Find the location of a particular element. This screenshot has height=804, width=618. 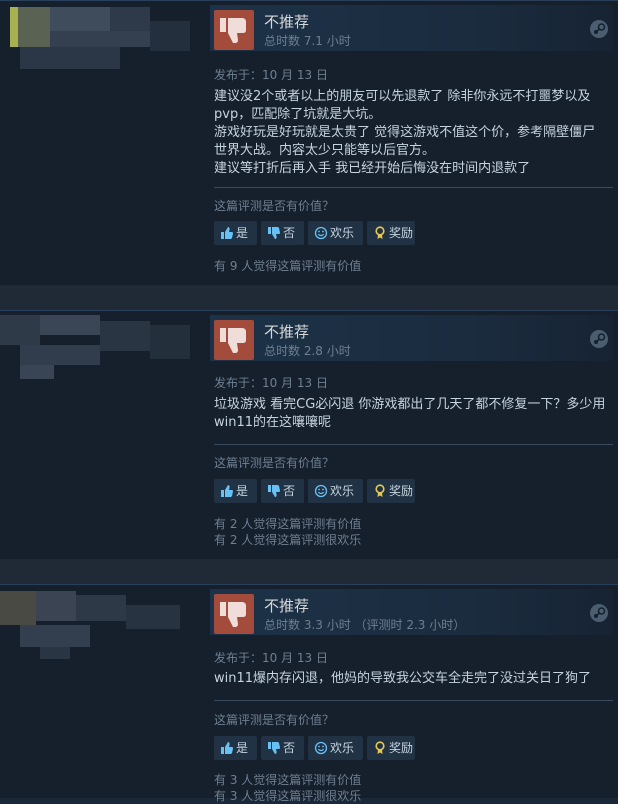

review-text-line: 建议没2个或者以上的朋友可以先退款了 除非你永远不打噩梦以及 is located at coordinates (402, 96).